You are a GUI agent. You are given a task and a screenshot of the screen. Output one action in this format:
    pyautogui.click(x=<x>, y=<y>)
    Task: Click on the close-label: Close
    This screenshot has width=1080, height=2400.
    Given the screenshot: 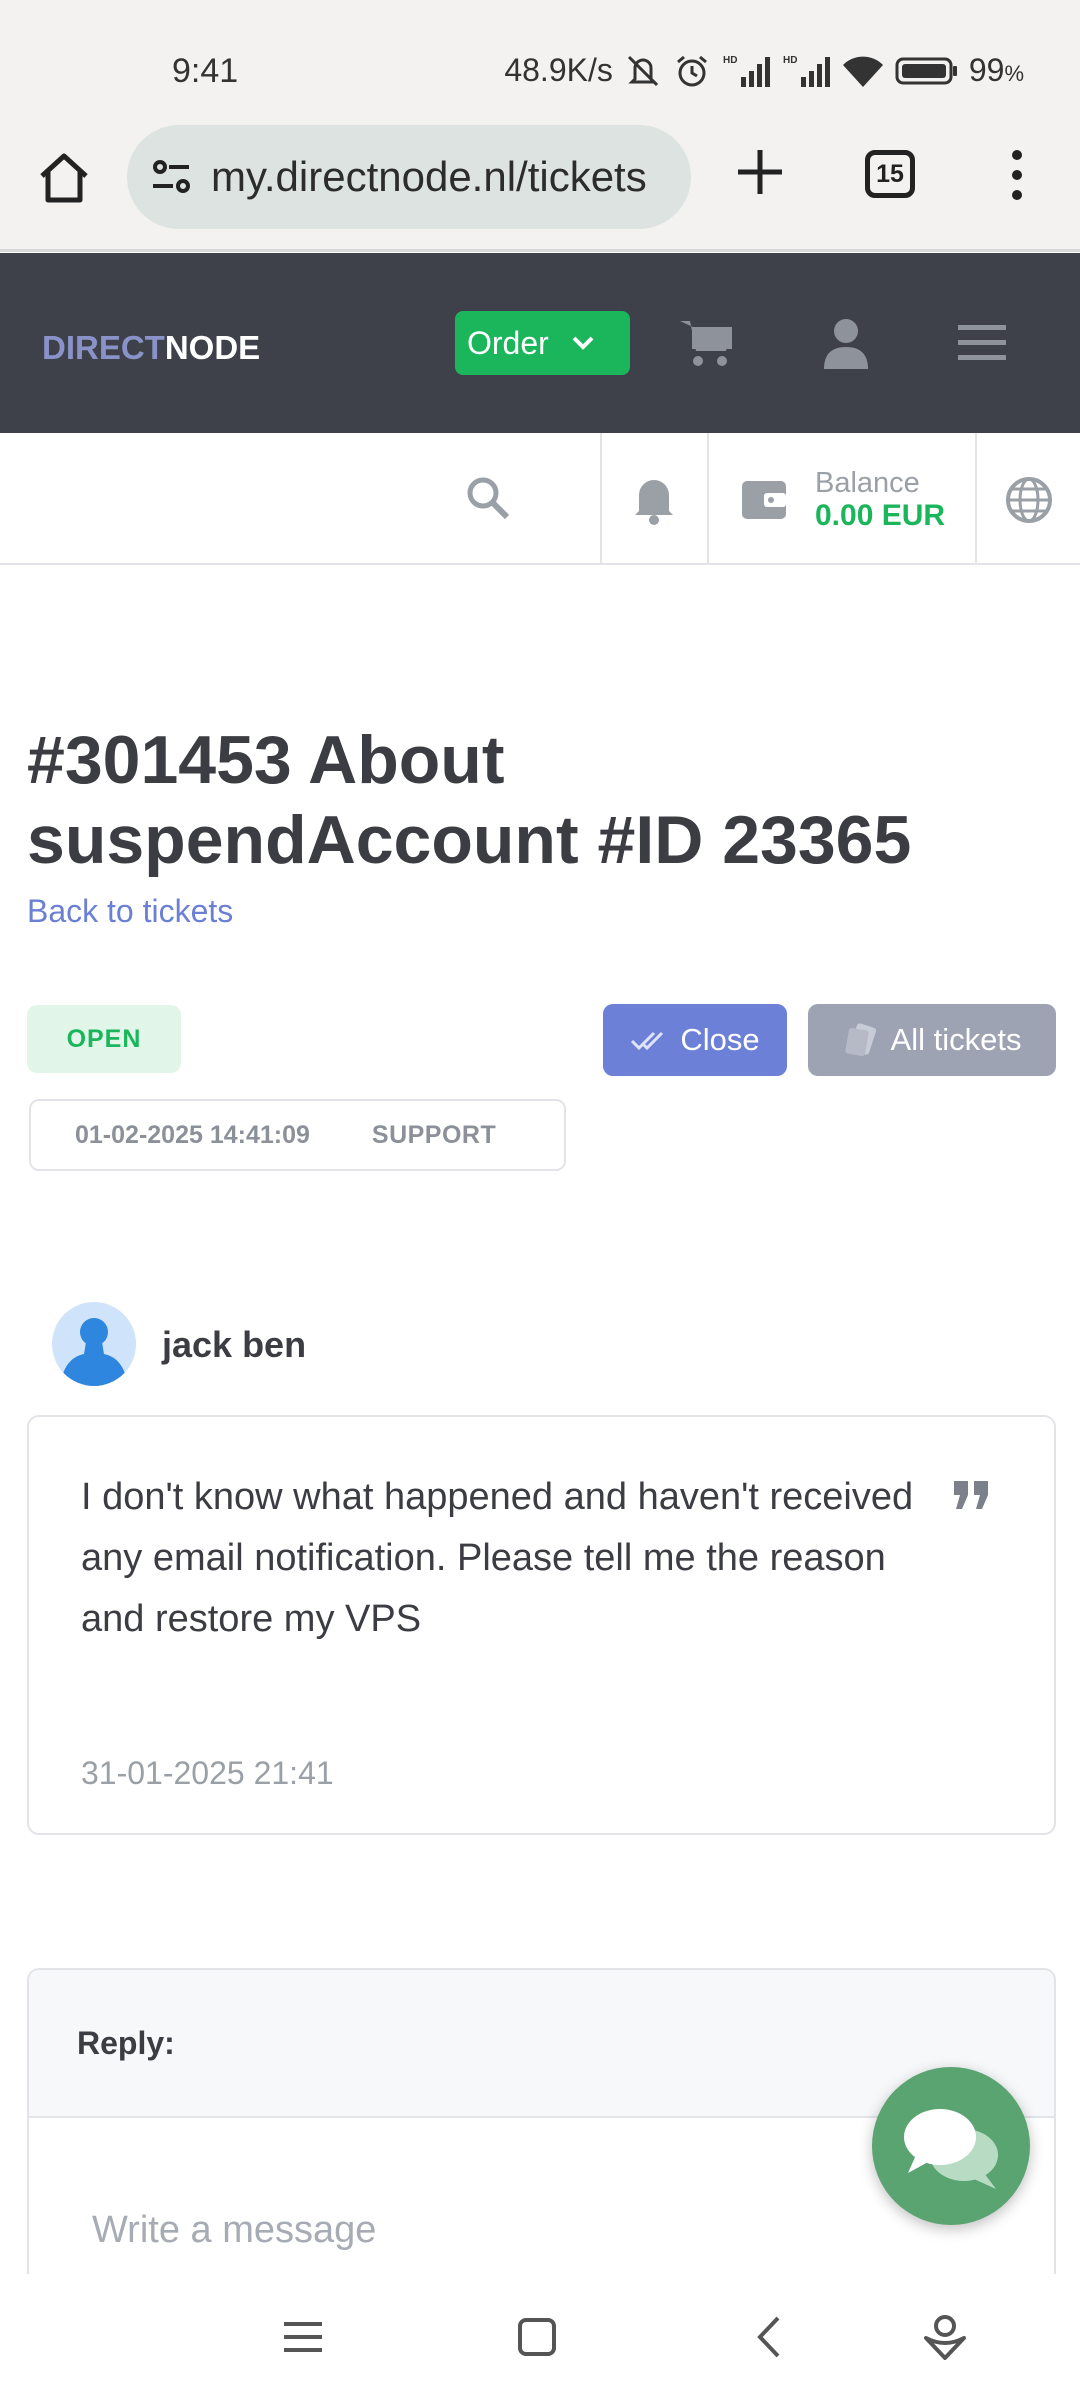 What is the action you would take?
    pyautogui.click(x=720, y=1039)
    